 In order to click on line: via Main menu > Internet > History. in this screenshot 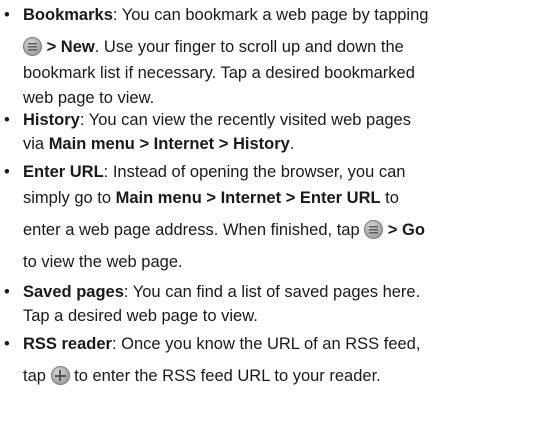, I will do `click(281, 146)`.